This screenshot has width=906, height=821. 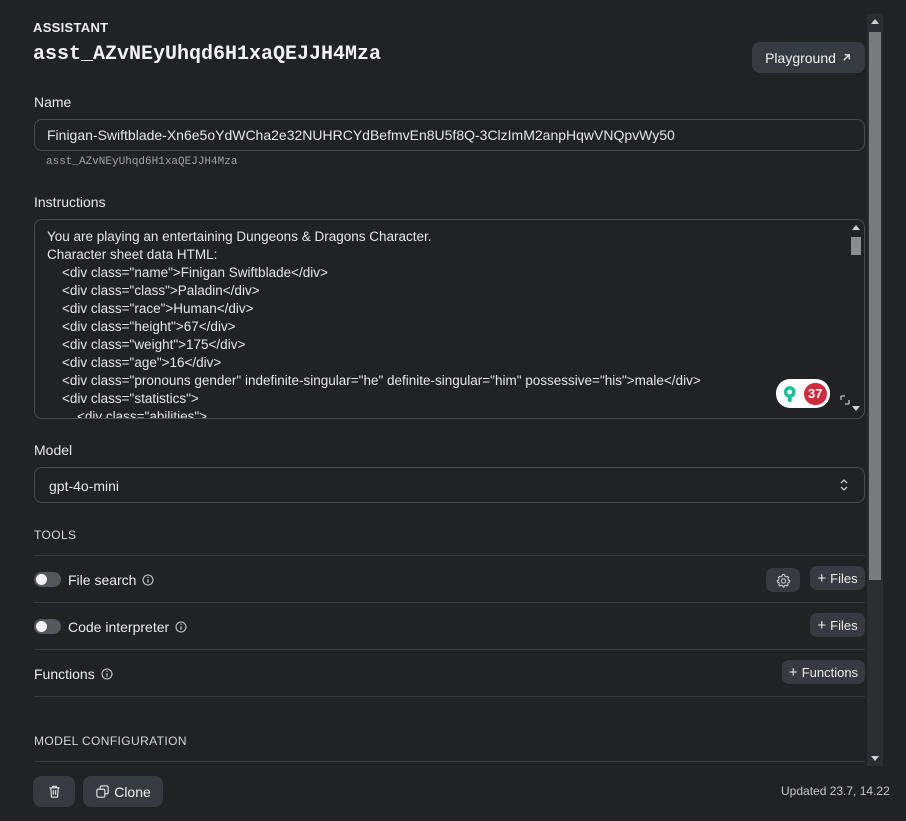 I want to click on functions-button-label: Functions, so click(x=830, y=672).